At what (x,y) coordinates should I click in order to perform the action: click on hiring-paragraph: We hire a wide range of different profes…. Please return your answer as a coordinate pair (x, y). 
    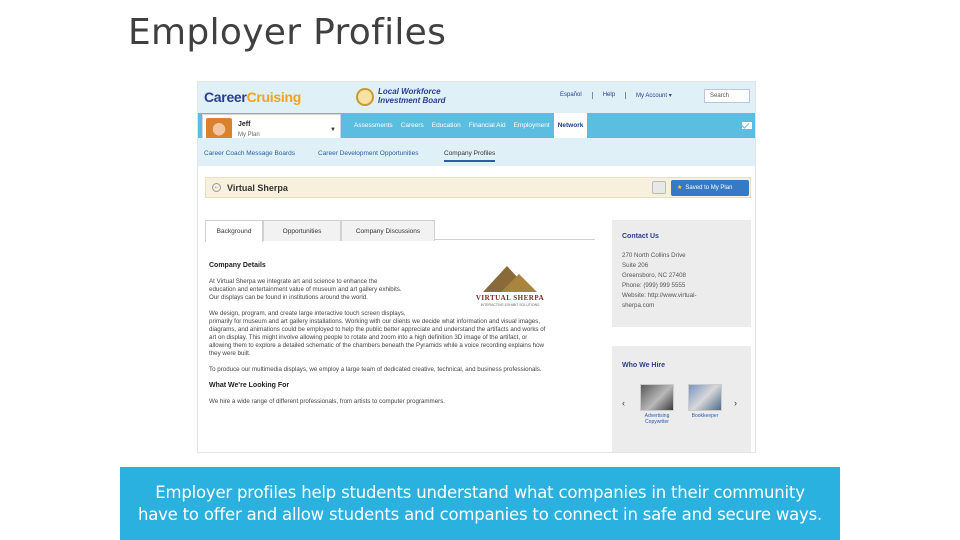
    Looking at the image, I should click on (327, 401).